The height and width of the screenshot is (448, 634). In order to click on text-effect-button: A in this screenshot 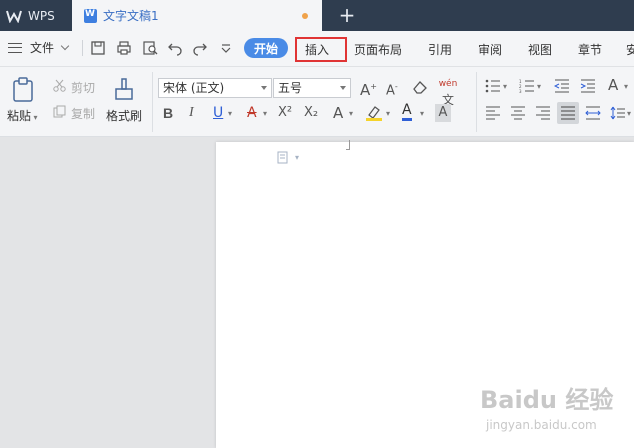, I will do `click(338, 113)`.